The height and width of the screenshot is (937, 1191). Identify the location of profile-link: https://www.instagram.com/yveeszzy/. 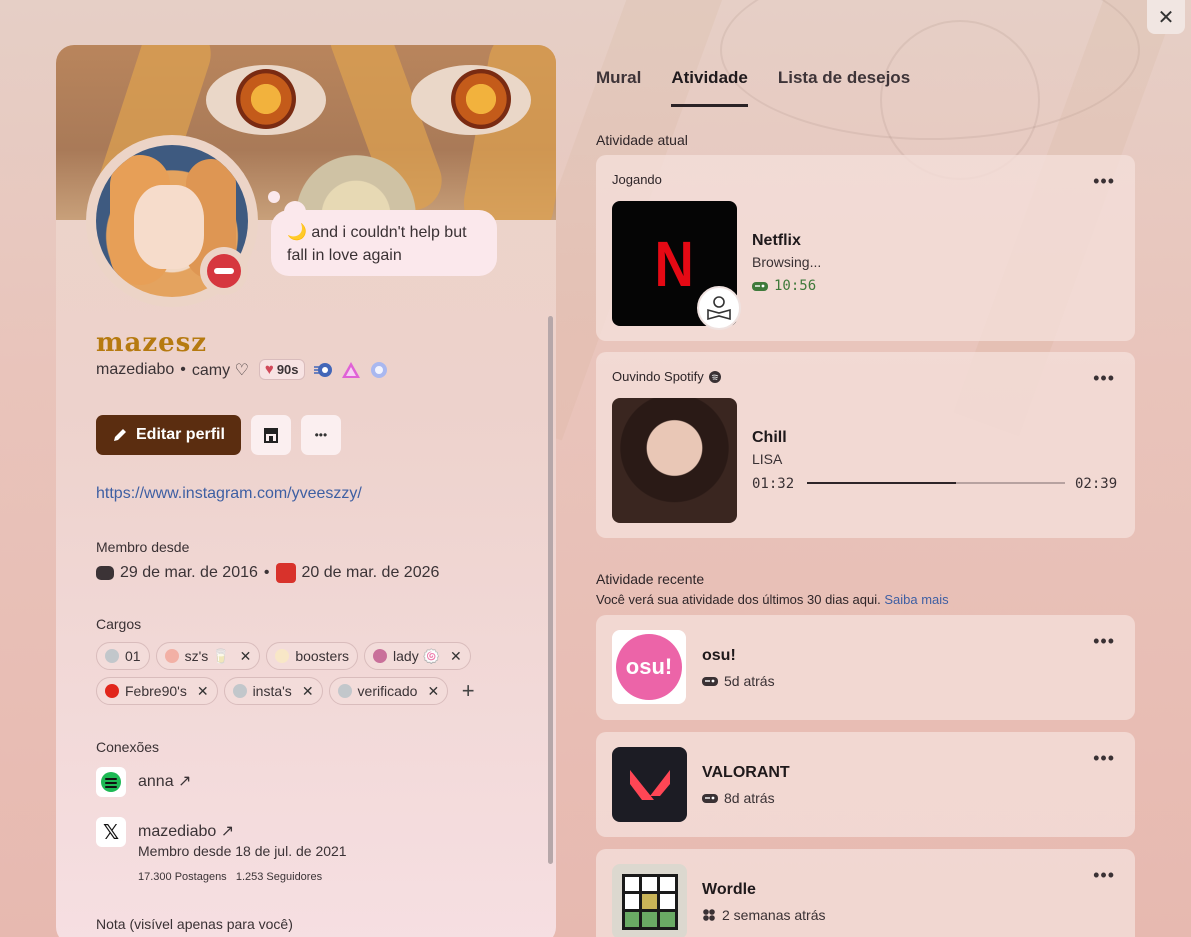
(229, 494).